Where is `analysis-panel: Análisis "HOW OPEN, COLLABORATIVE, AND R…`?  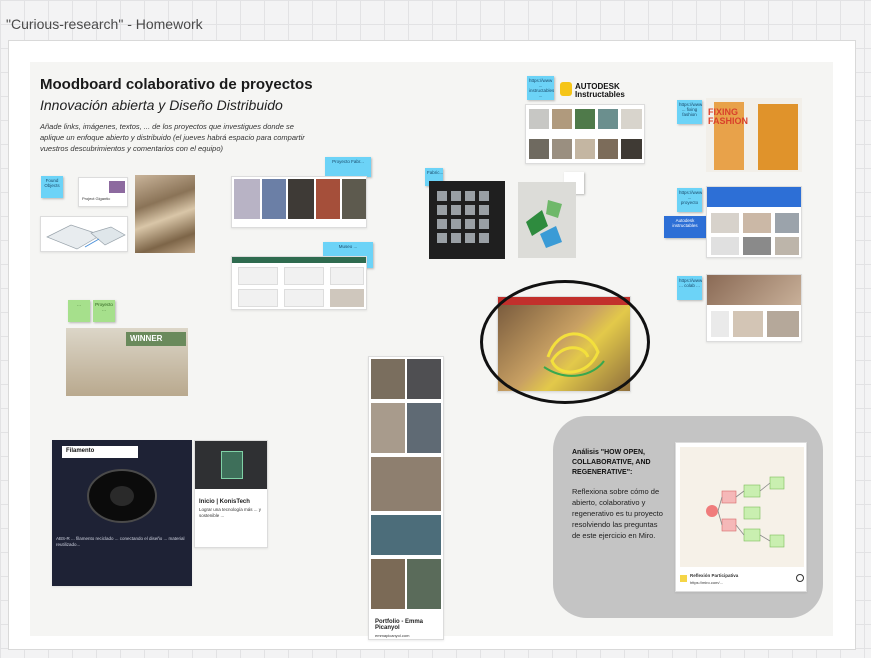
analysis-panel: Análisis "HOW OPEN, COLLABORATIVE, AND R… is located at coordinates (688, 517).